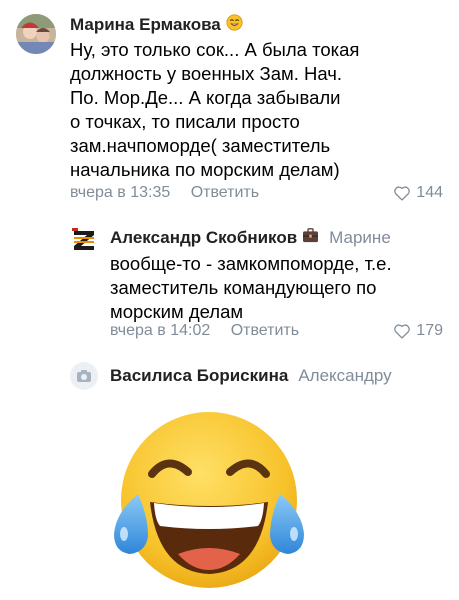  What do you see at coordinates (160, 330) in the screenshot?
I see `timestamp: вчера в 14:02` at bounding box center [160, 330].